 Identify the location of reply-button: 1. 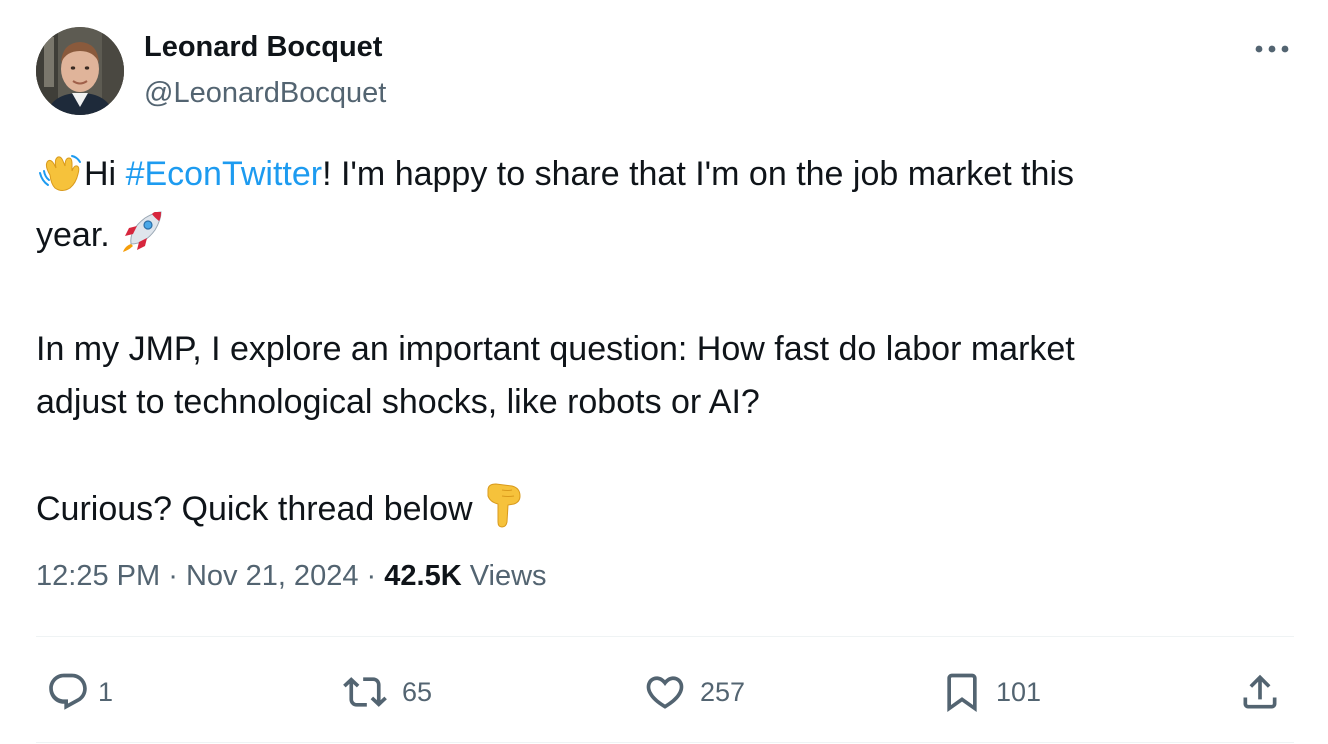
(79, 692).